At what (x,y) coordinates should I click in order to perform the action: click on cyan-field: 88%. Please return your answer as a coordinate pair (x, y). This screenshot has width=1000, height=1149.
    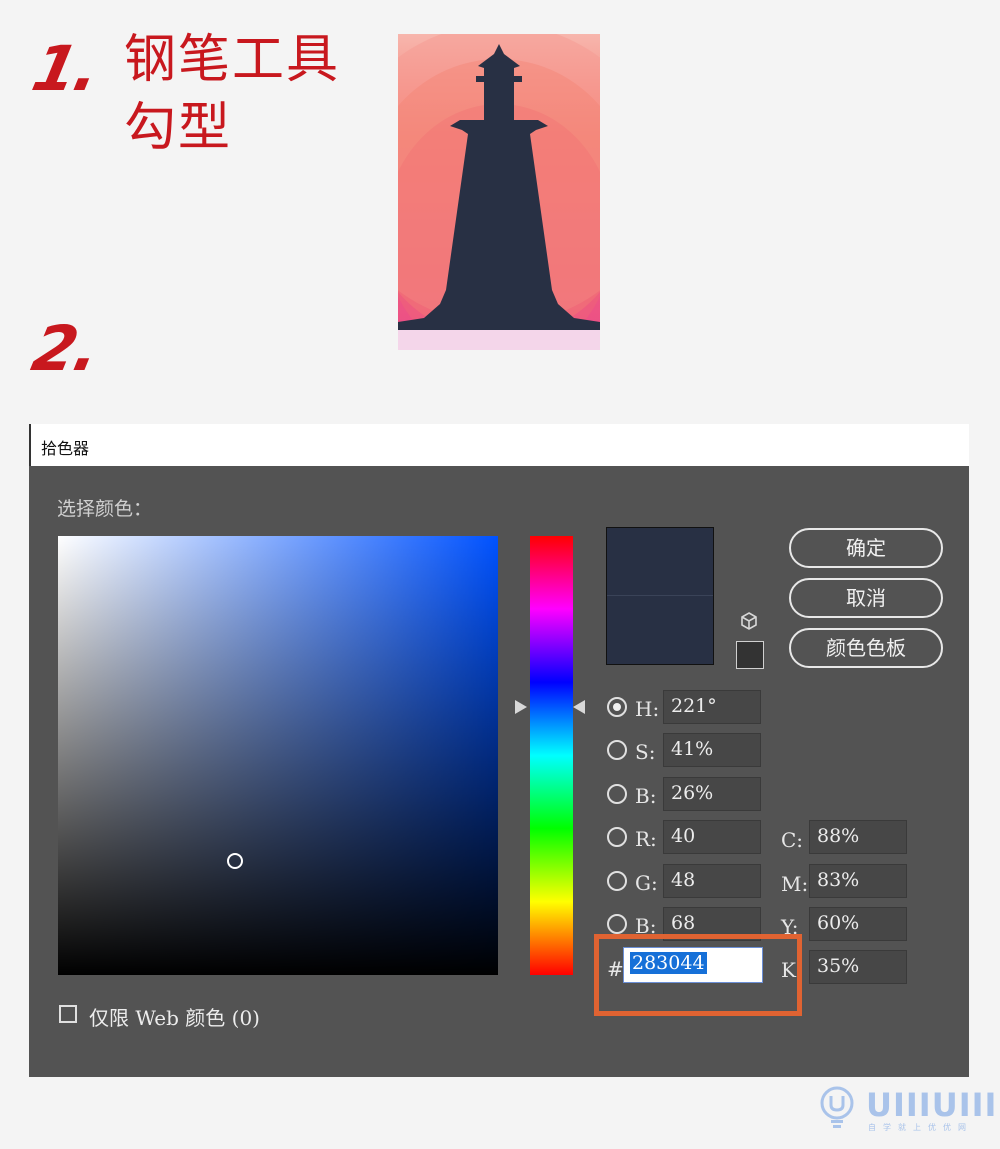
    Looking at the image, I should click on (858, 837).